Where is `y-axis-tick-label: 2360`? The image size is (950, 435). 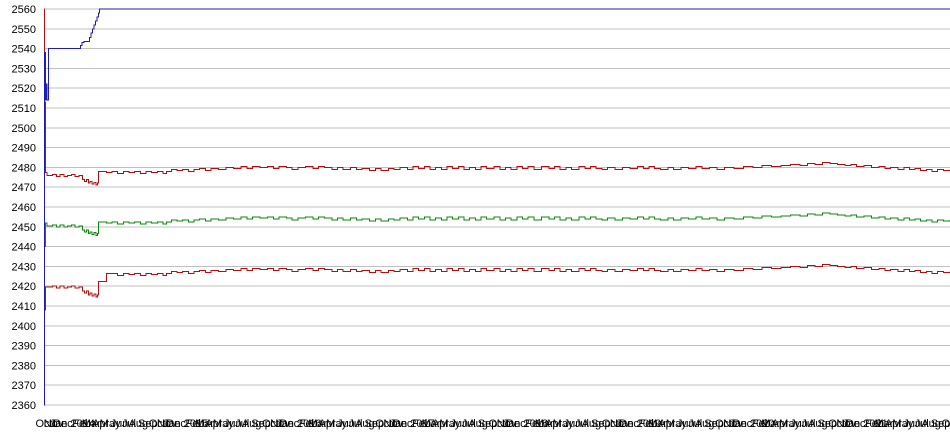 y-axis-tick-label: 2360 is located at coordinates (24, 406).